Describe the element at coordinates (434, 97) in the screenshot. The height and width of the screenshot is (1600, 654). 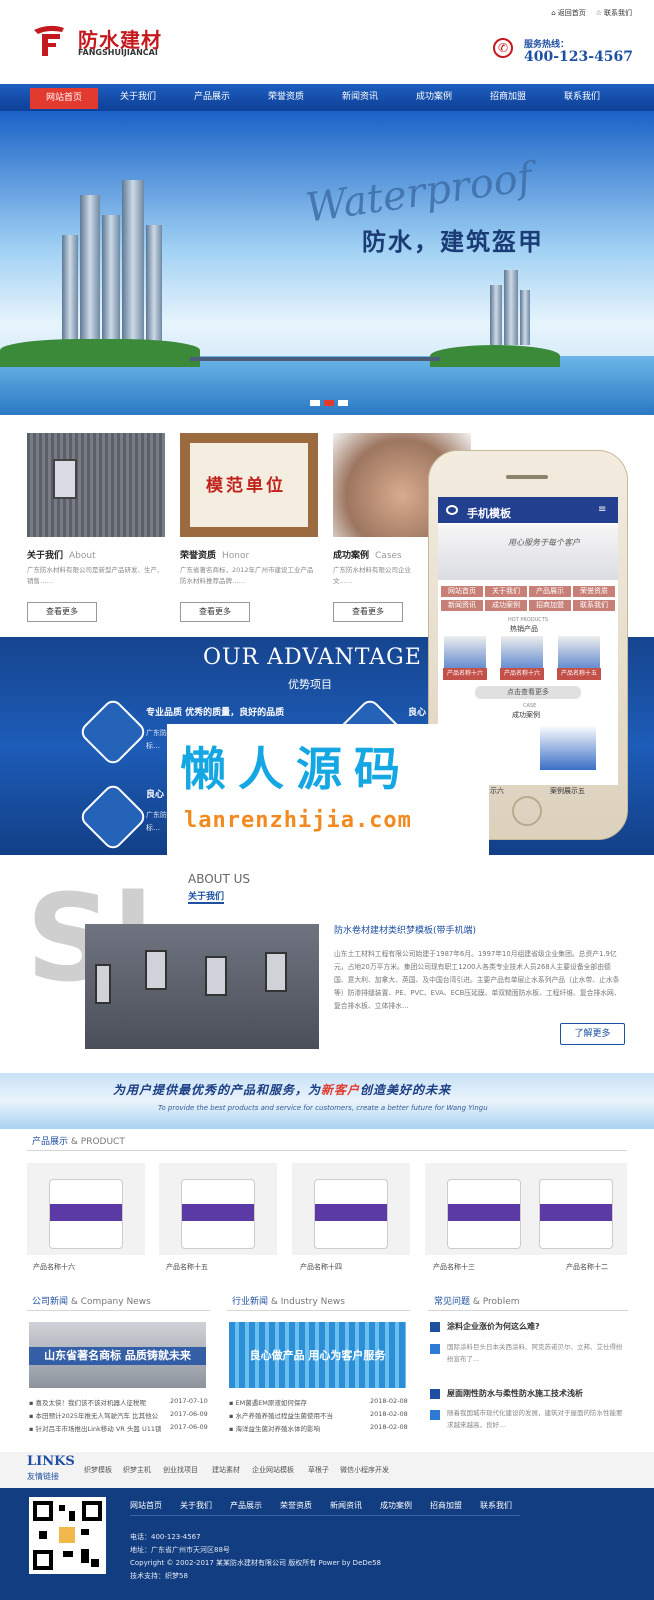
I see `nav-item-cases: 成功案例` at that location.